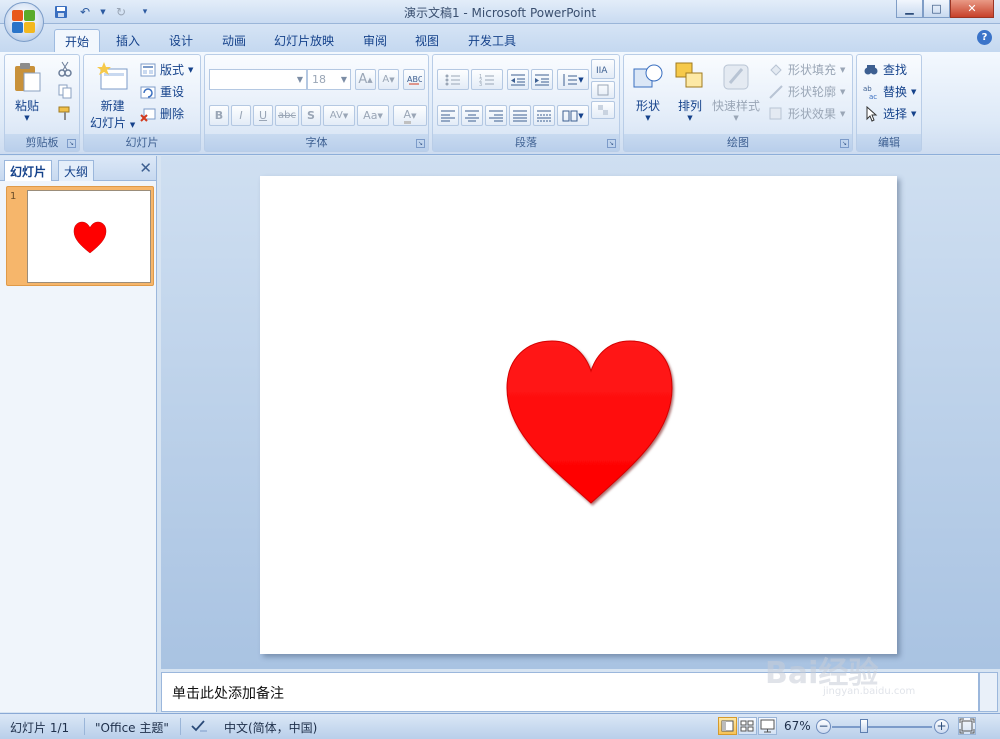  I want to click on copy-icon, so click(65, 91).